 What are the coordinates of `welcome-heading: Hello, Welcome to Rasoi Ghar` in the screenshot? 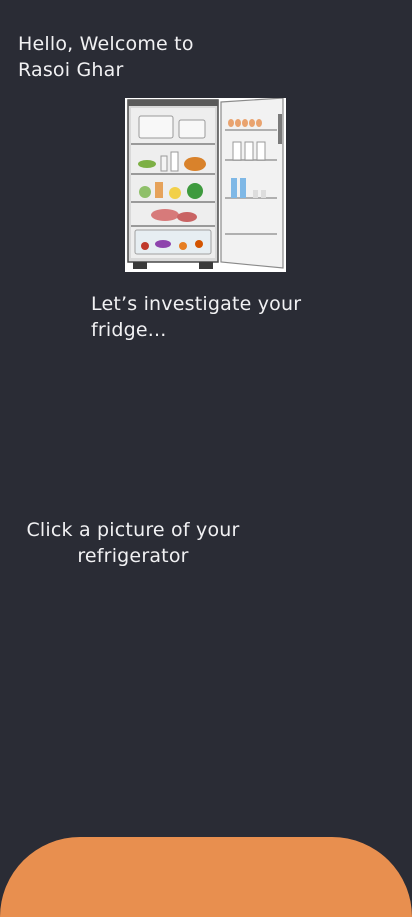 It's located at (106, 57).